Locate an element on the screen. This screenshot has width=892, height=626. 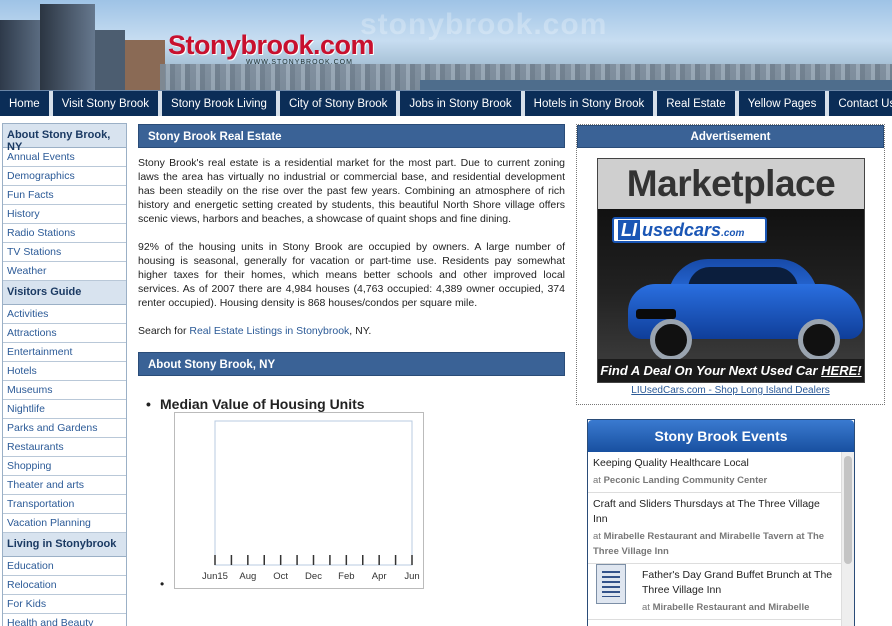
chart-svg: Jun15 Aug Oct Dec Feb Apr Jun is located at coordinates (311, 501).